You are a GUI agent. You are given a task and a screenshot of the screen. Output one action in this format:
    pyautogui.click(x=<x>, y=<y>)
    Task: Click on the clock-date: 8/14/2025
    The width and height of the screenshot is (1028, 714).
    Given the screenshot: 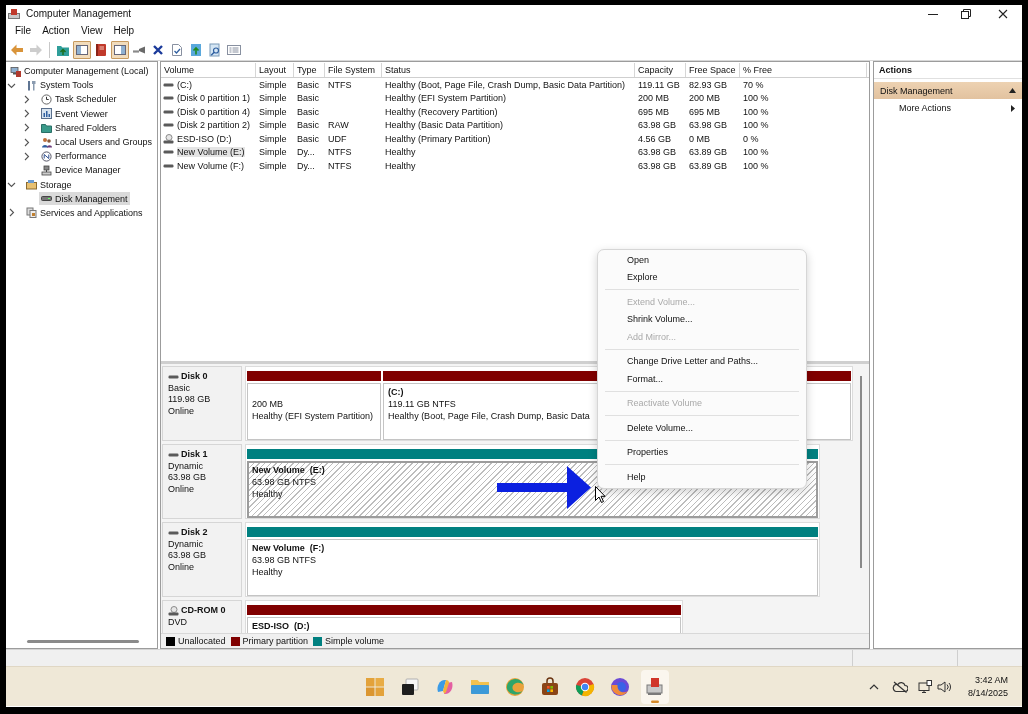 What is the action you would take?
    pyautogui.click(x=987, y=692)
    